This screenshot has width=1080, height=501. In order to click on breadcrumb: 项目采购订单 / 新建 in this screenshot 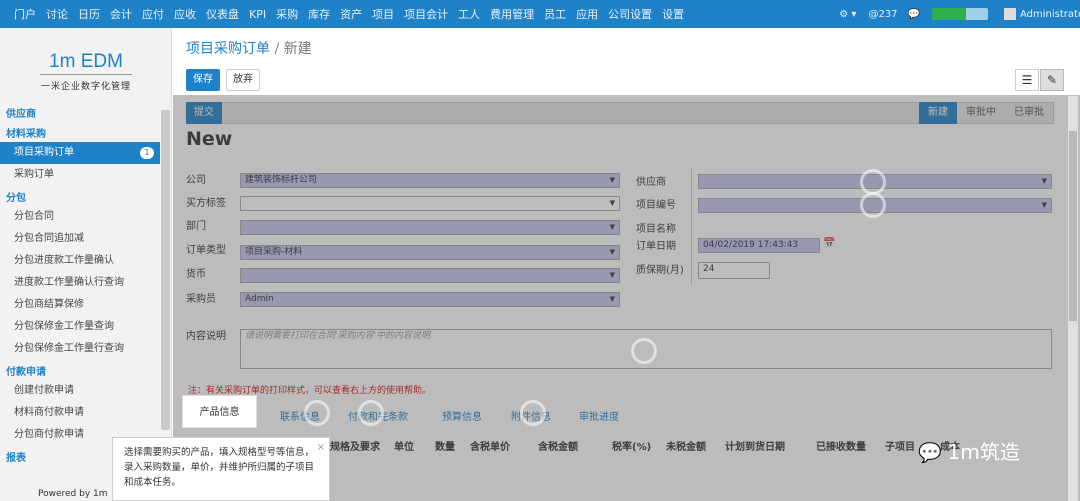, I will do `click(249, 49)`.